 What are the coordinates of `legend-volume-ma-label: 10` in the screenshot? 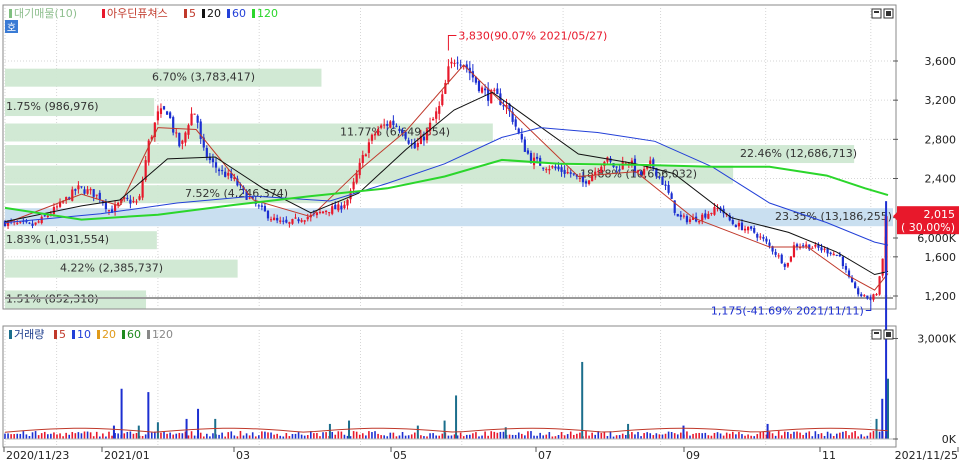 It's located at (84, 334).